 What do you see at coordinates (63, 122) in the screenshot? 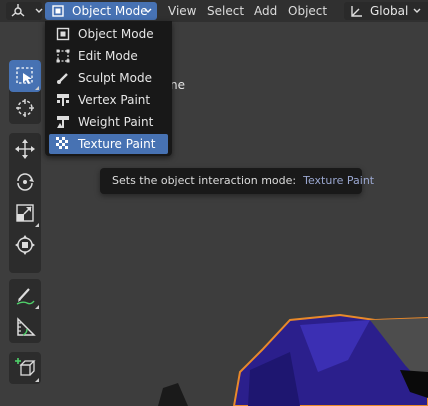
I see `weight-paint-icon` at bounding box center [63, 122].